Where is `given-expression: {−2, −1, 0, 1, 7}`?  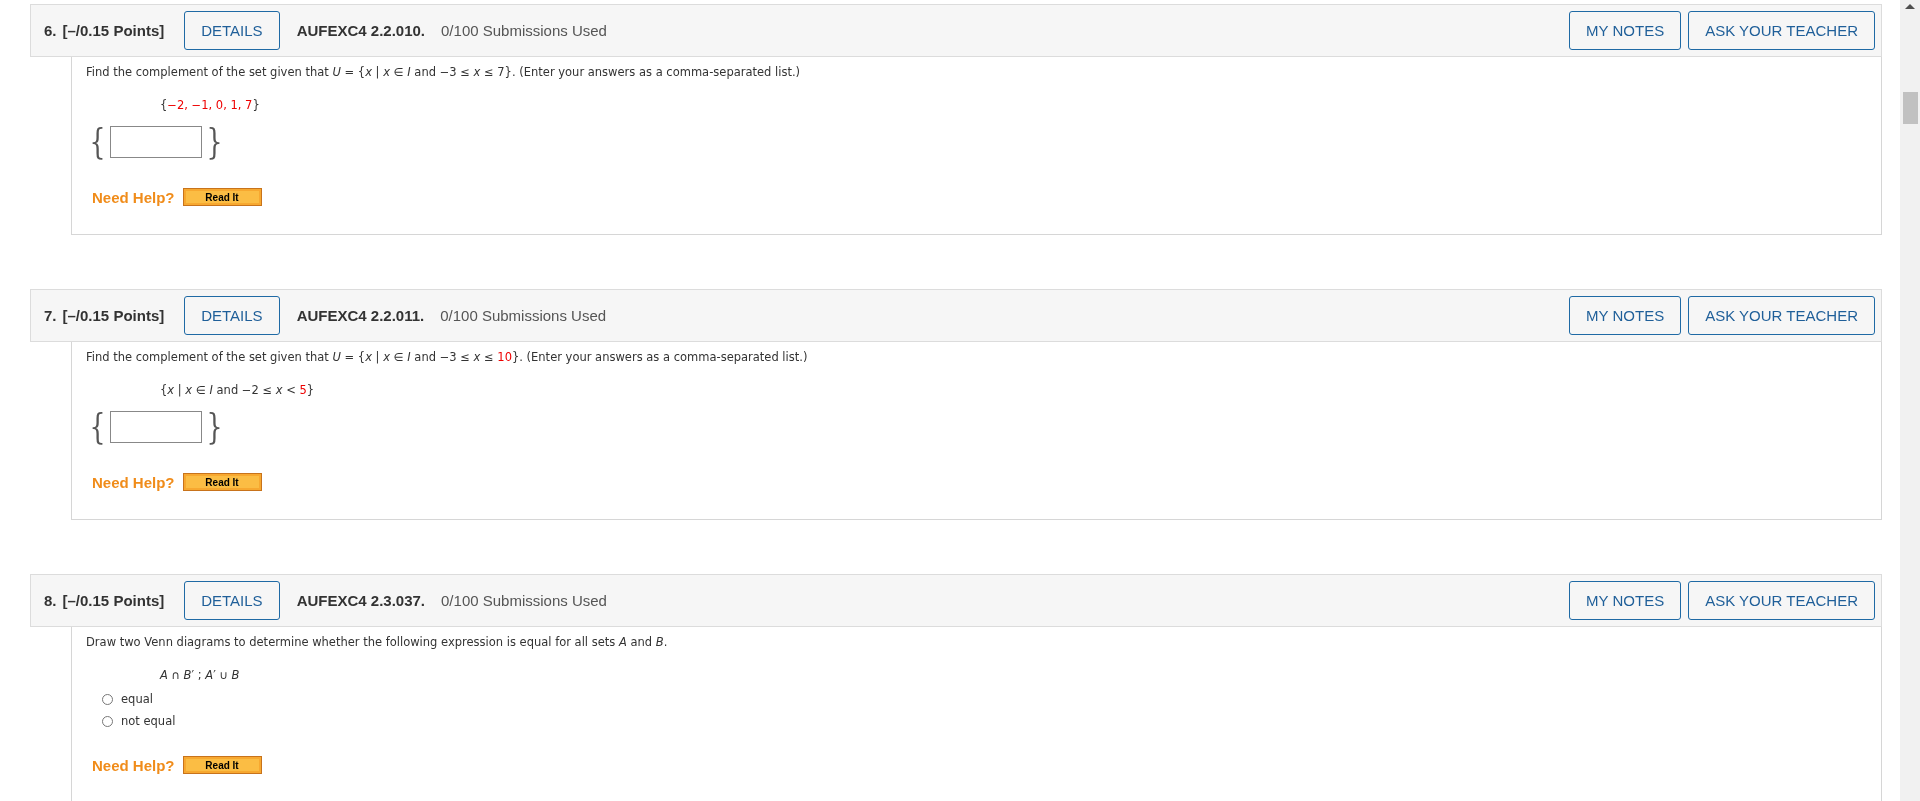
given-expression: {−2, −1, 0, 1, 7} is located at coordinates (210, 105).